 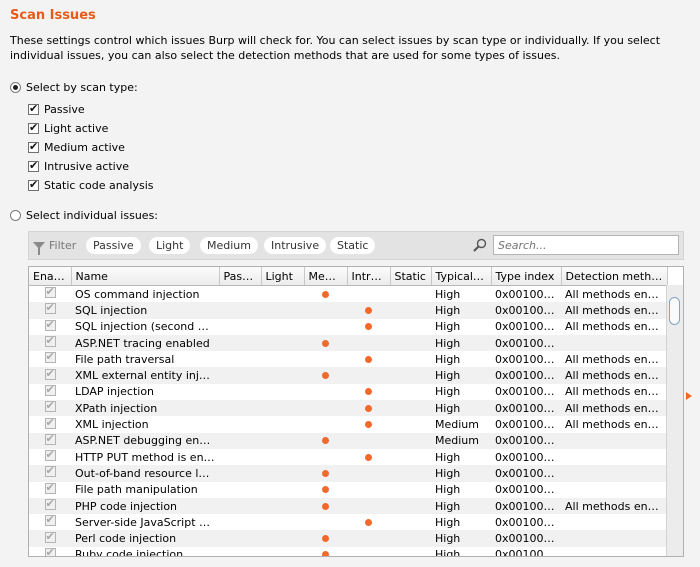 What do you see at coordinates (15, 215) in the screenshot?
I see `individual-issues-radio` at bounding box center [15, 215].